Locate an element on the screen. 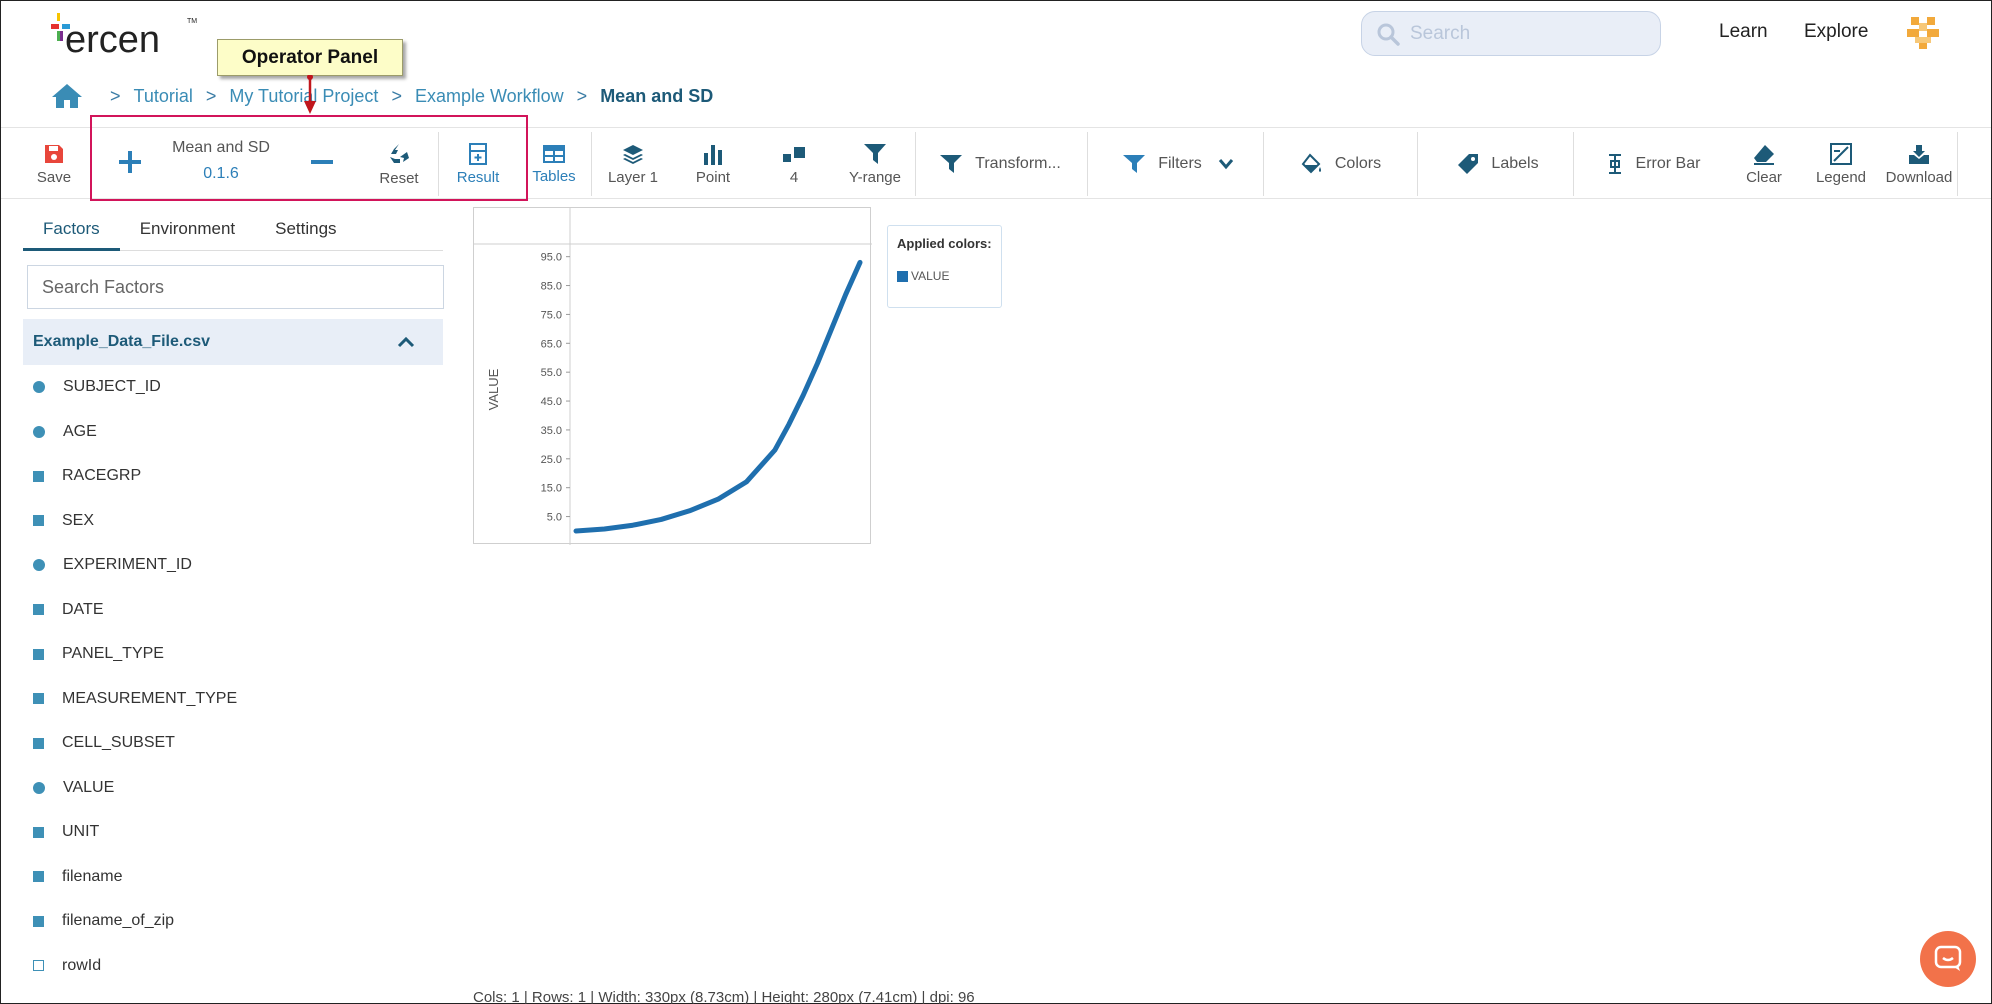  factor-label: filename_of_zip is located at coordinates (118, 921).